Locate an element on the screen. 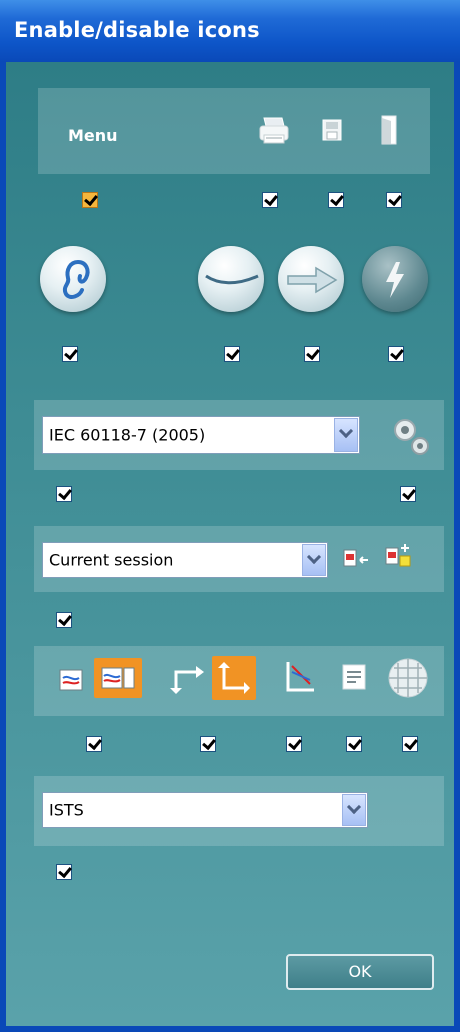 Image resolution: width=460 pixels, height=1032 pixels. notes-checkbox is located at coordinates (354, 744).